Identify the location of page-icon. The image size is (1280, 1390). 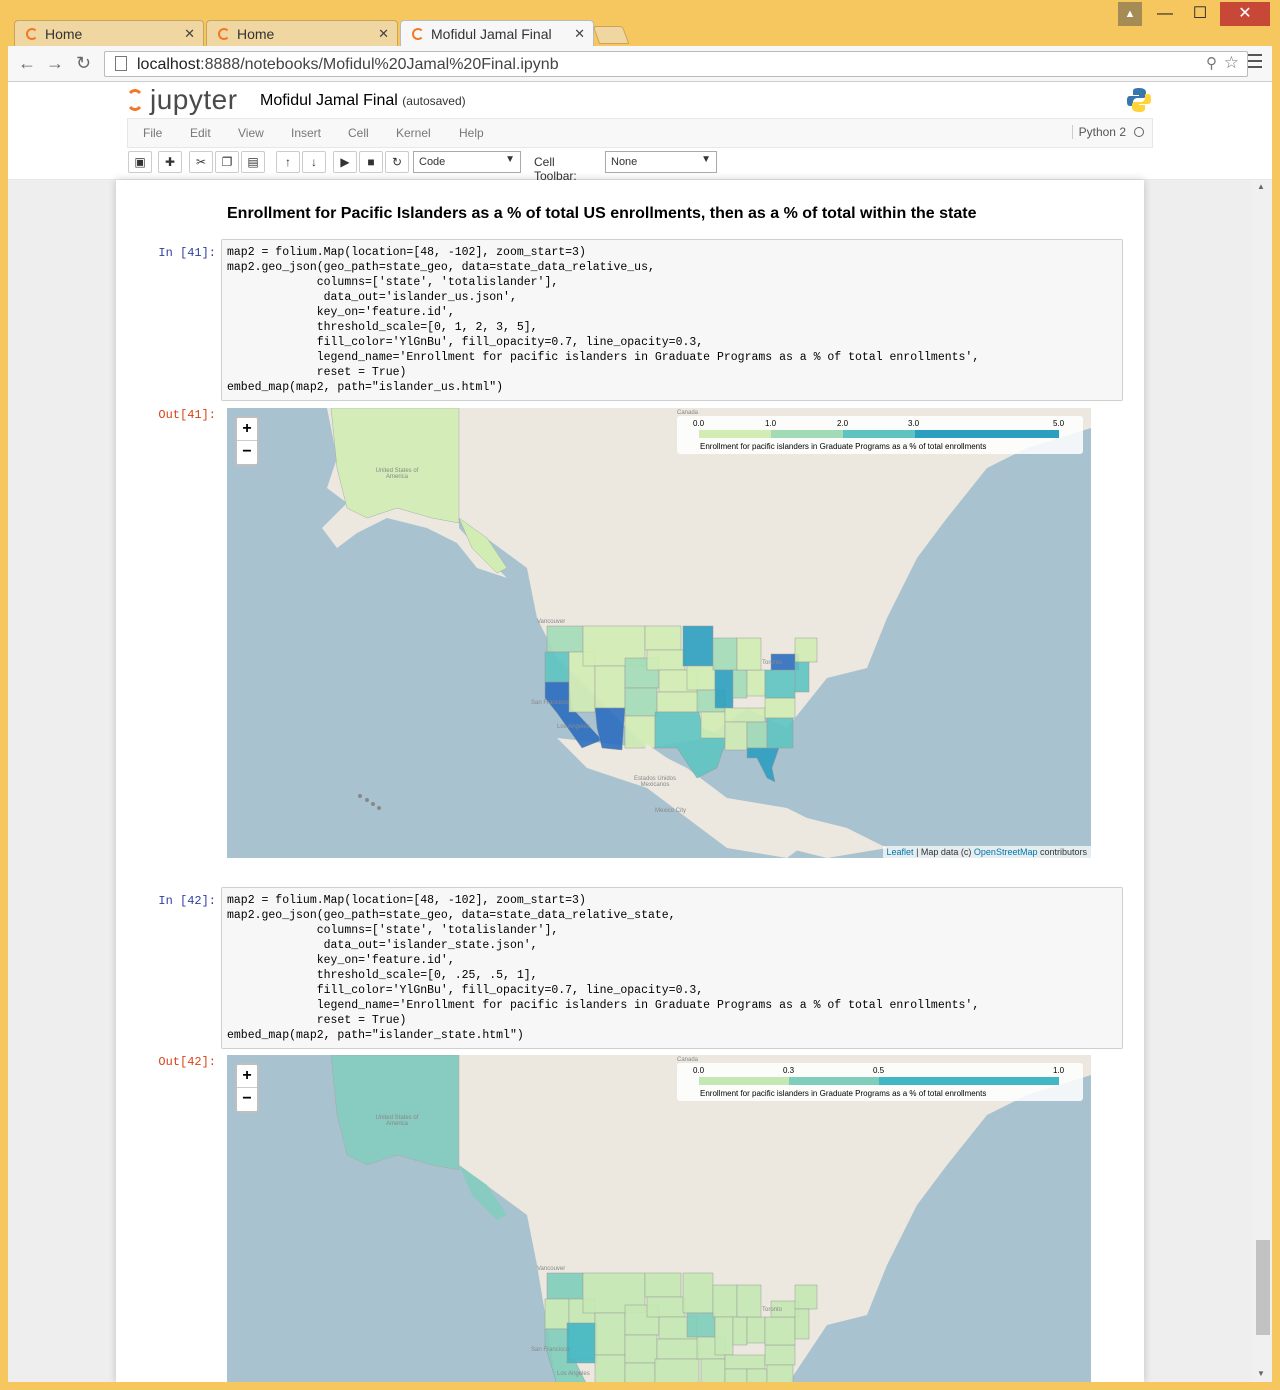
(121, 63).